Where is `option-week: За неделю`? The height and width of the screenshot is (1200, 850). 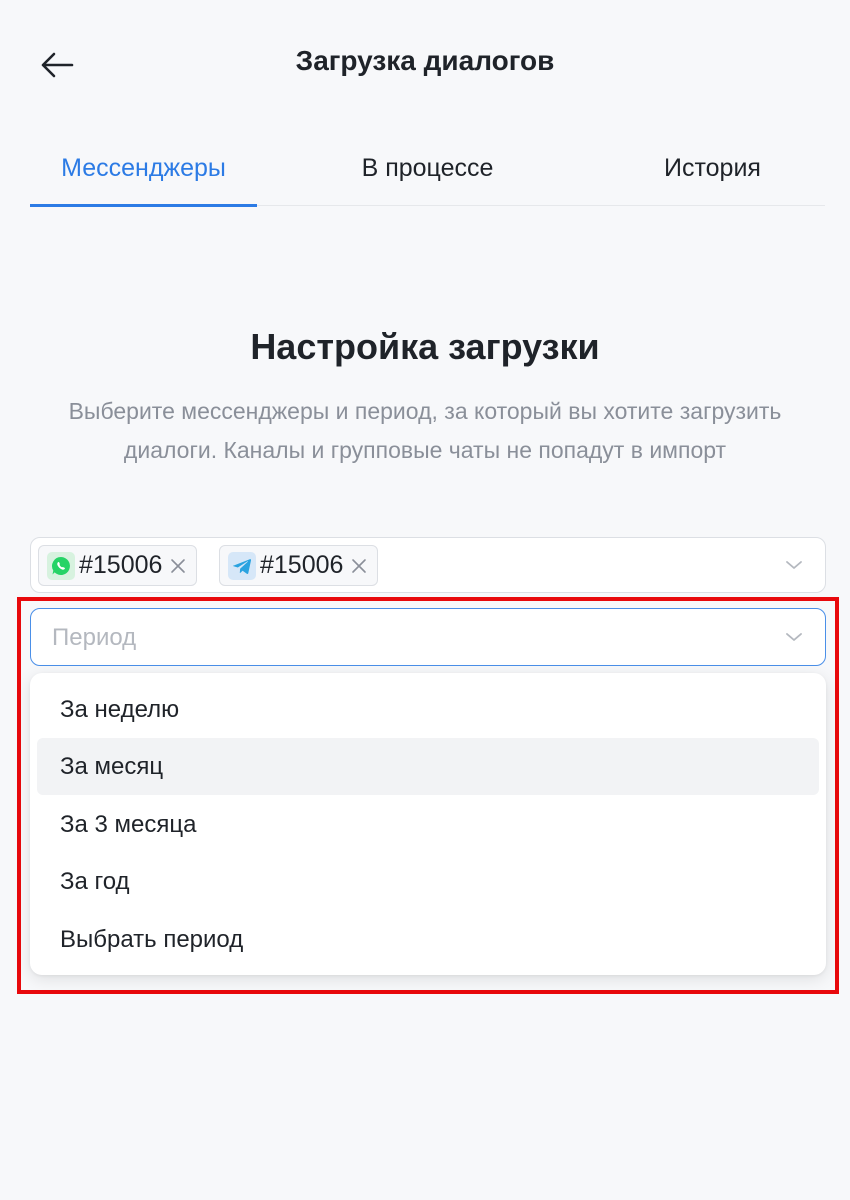 option-week: За неделю is located at coordinates (428, 709).